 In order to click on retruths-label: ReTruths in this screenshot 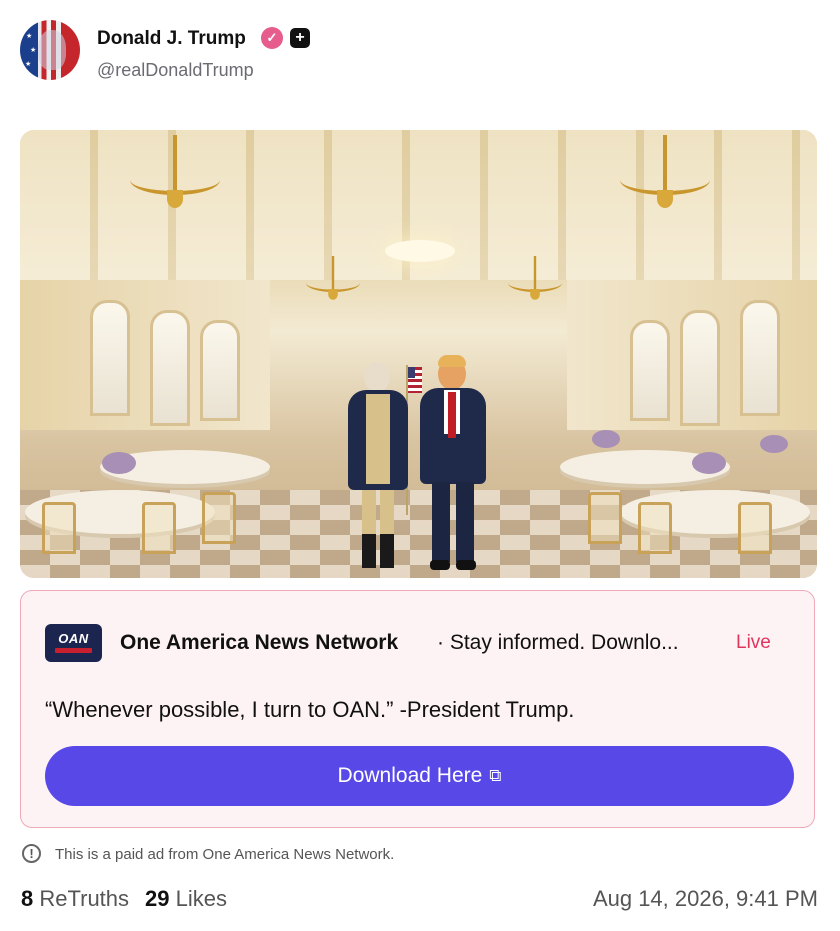, I will do `click(84, 898)`.